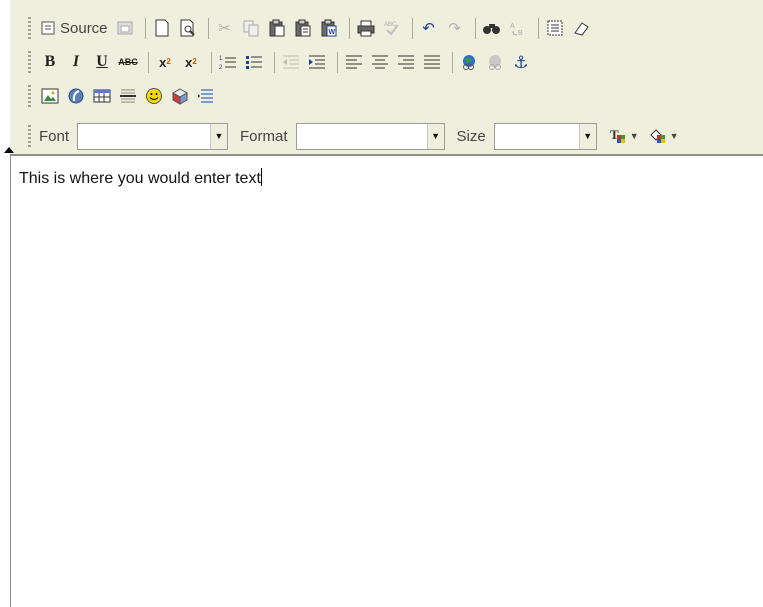  Describe the element at coordinates (84, 28) in the screenshot. I see `source-button-label: Source` at that location.